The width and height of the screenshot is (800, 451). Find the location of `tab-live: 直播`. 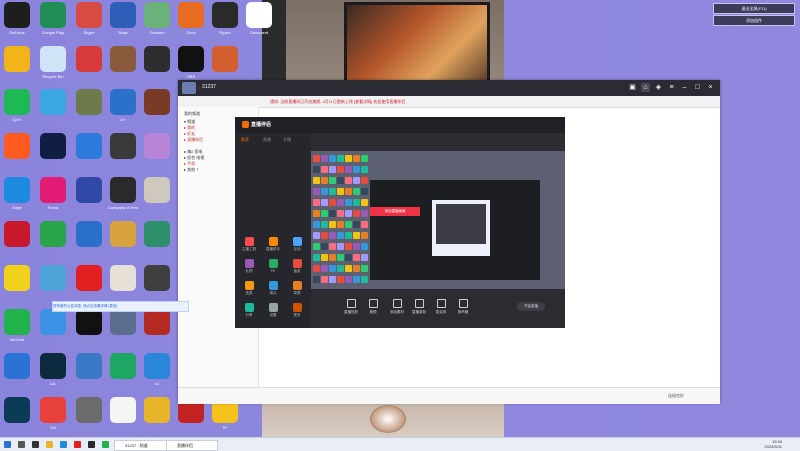

tab-live: 直播 is located at coordinates (267, 140).